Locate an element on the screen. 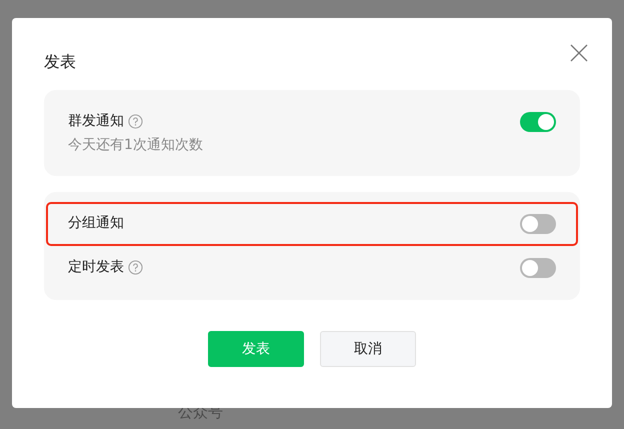 Image resolution: width=624 pixels, height=429 pixels. setting-label: 群发通知 is located at coordinates (96, 121).